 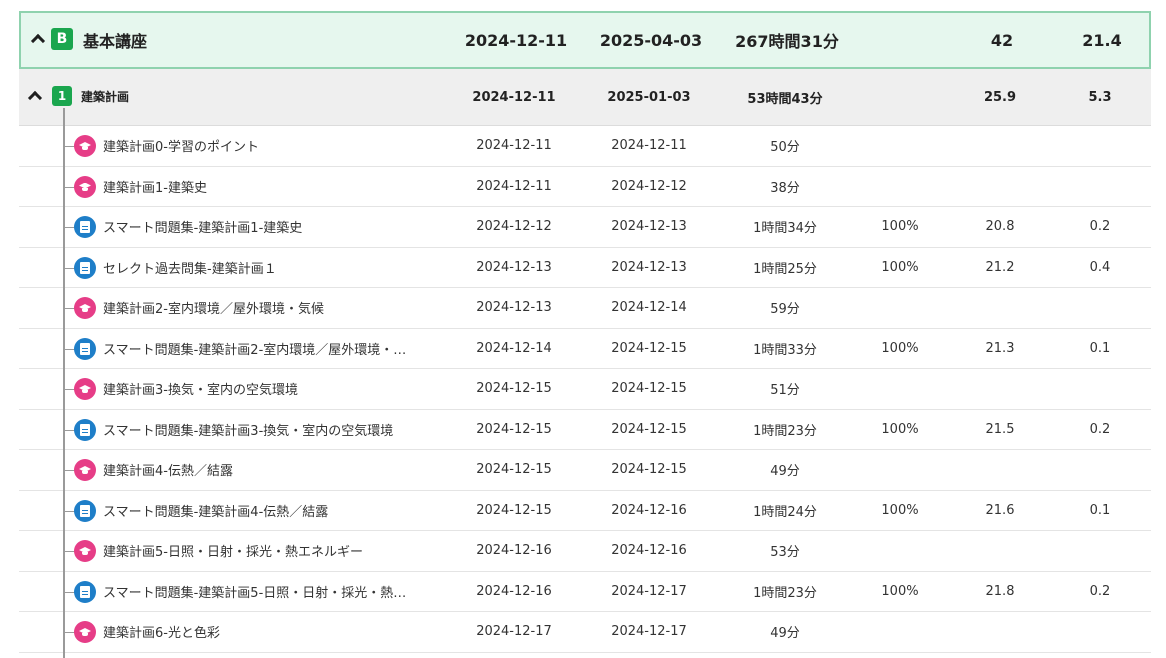 I want to click on lesson-study-time: 1時間33分, so click(x=785, y=350).